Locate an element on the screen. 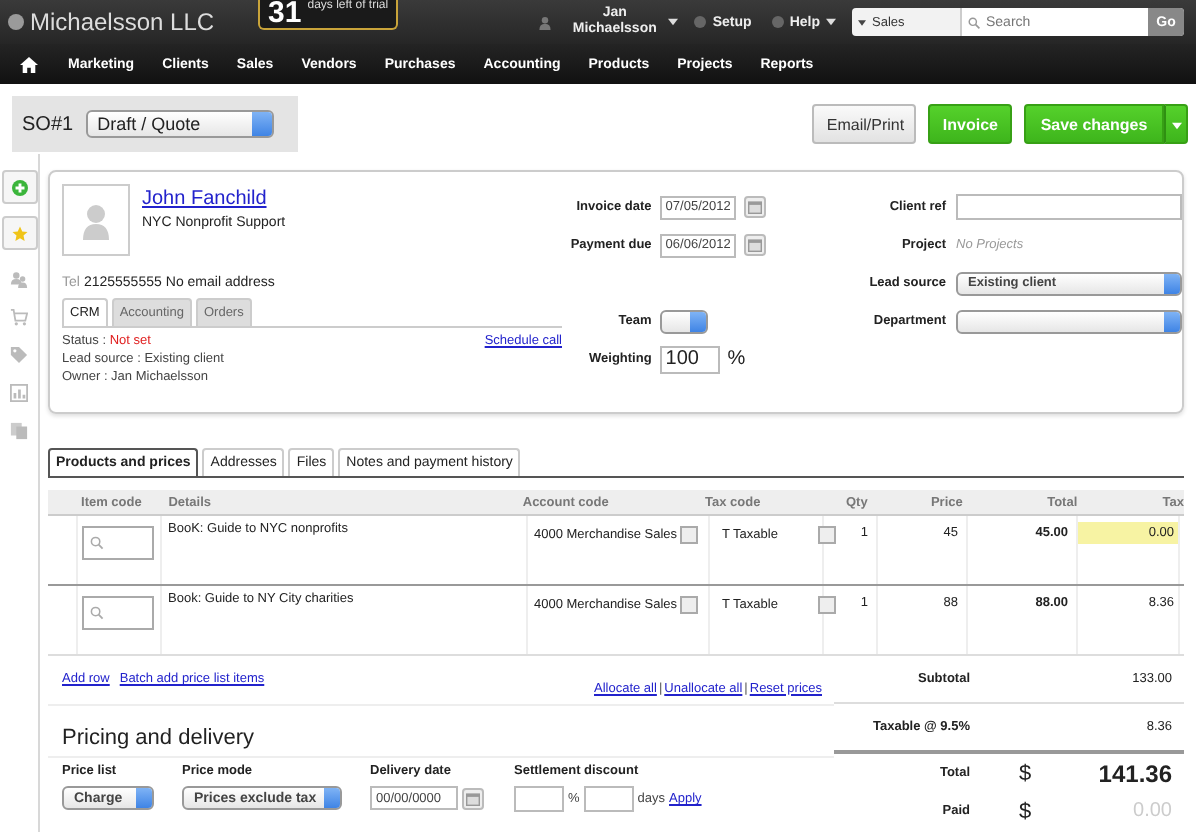  chart-icon is located at coordinates (19, 393).